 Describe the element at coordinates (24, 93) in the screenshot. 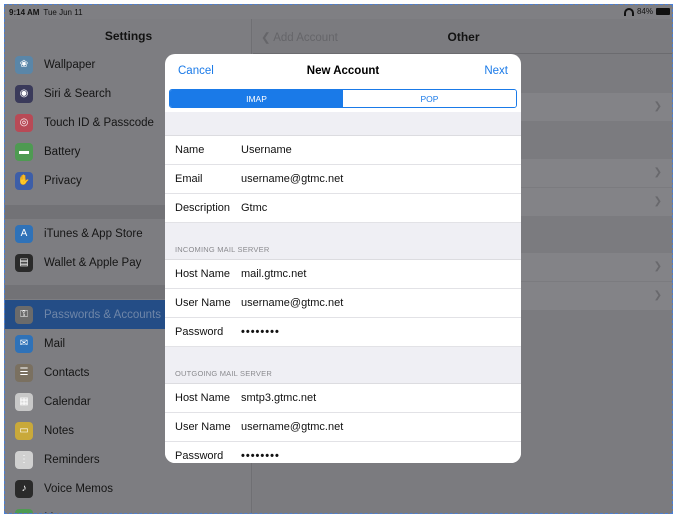

I see `siri-icon: ◉` at that location.